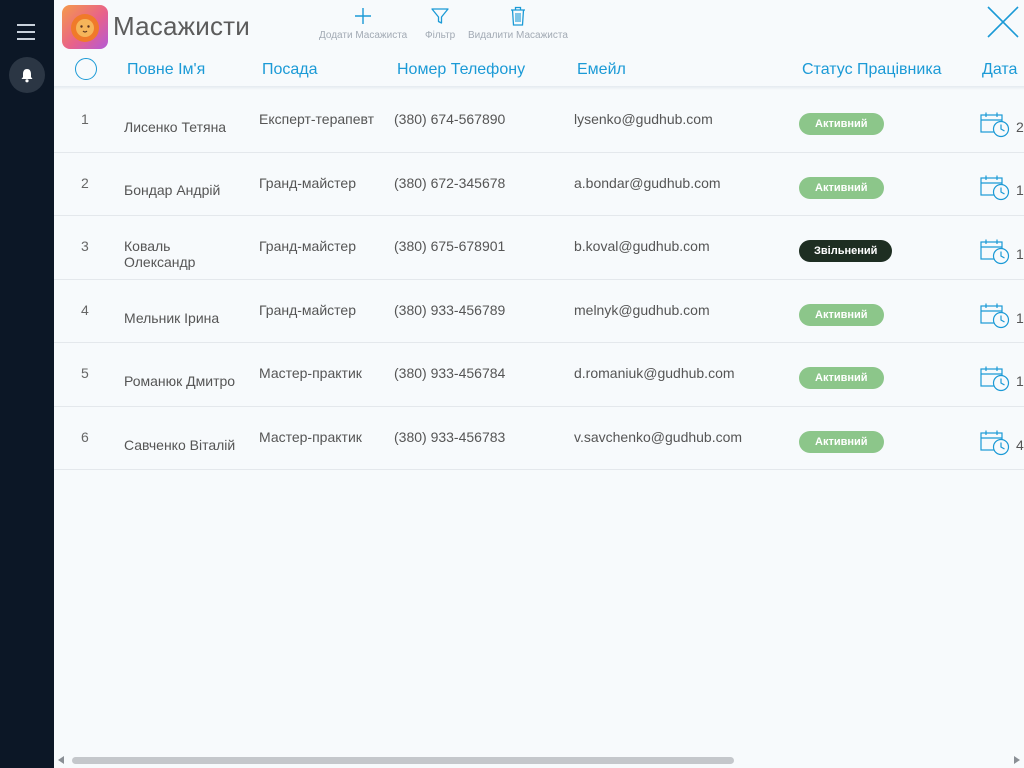  What do you see at coordinates (166, 70) in the screenshot?
I see `column-header-name: Повне Ім'я` at bounding box center [166, 70].